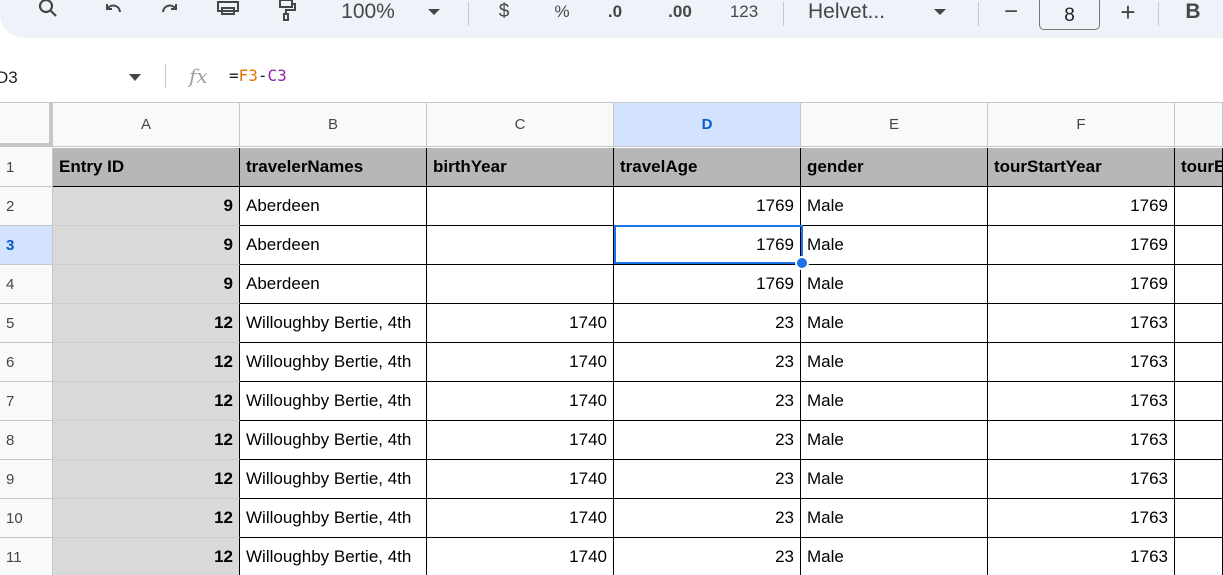 This screenshot has width=1223, height=575. What do you see at coordinates (1128, 17) in the screenshot?
I see `increase-font-size-button: +` at bounding box center [1128, 17].